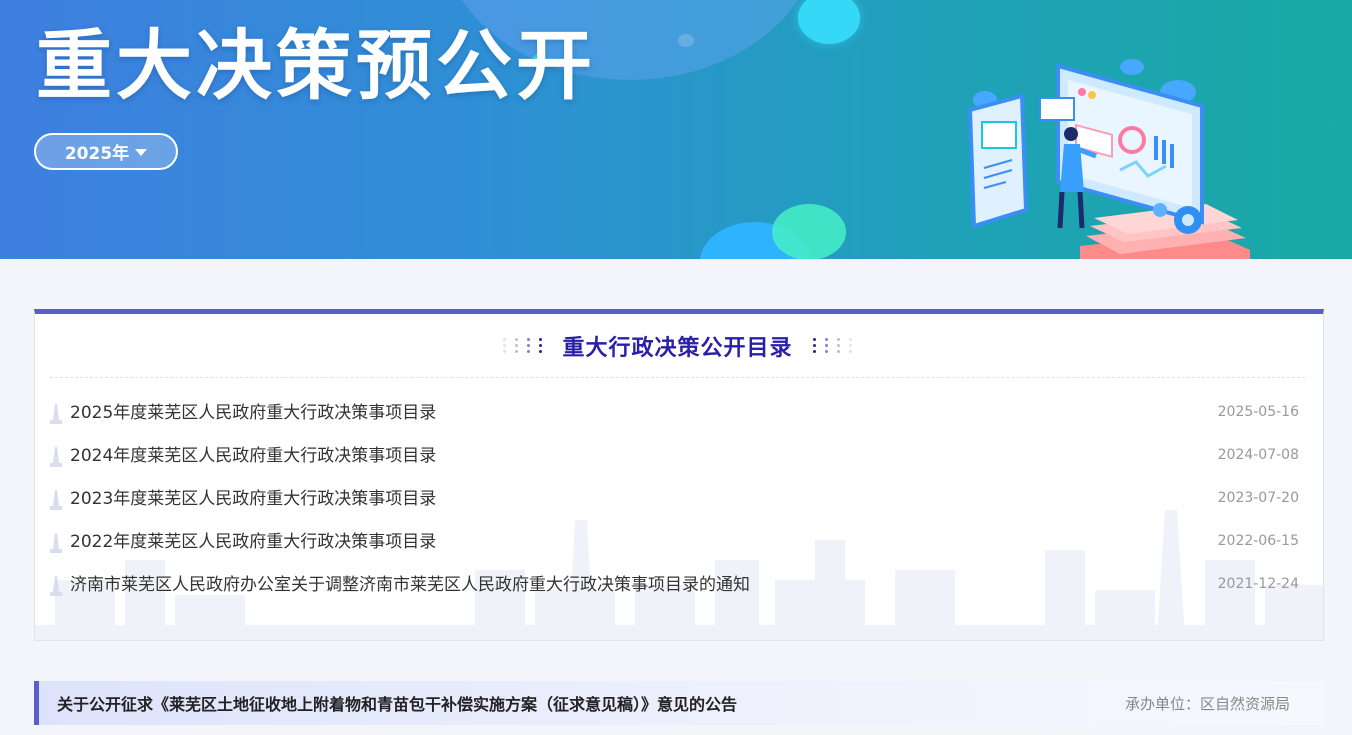 The height and width of the screenshot is (735, 1352). Describe the element at coordinates (410, 585) in the screenshot. I see `list-item-title: 济南市莱芜区人民政府办公室关于调整济南市莱芜区人民政府重大行政决策事项目录的通知` at that location.